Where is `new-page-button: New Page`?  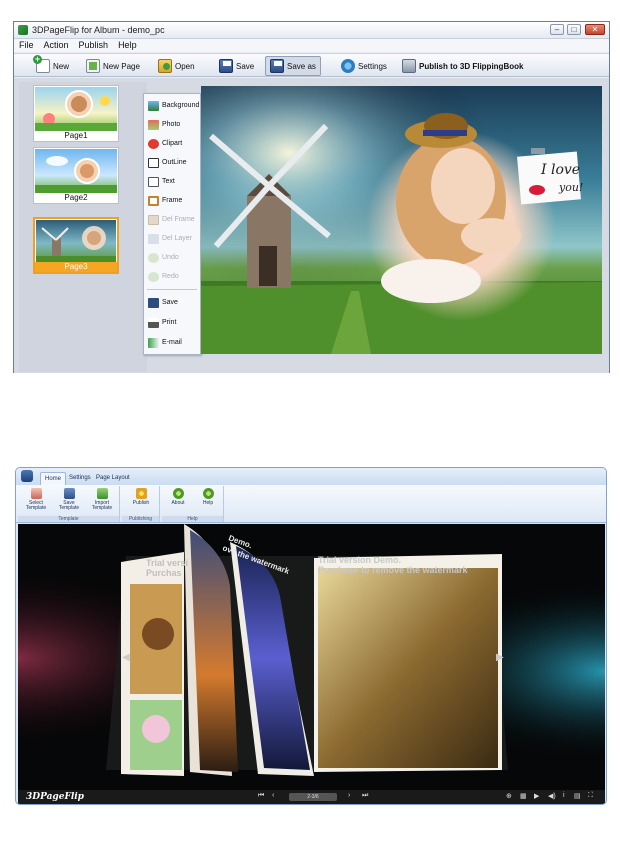
new-page-button: New Page is located at coordinates (113, 66).